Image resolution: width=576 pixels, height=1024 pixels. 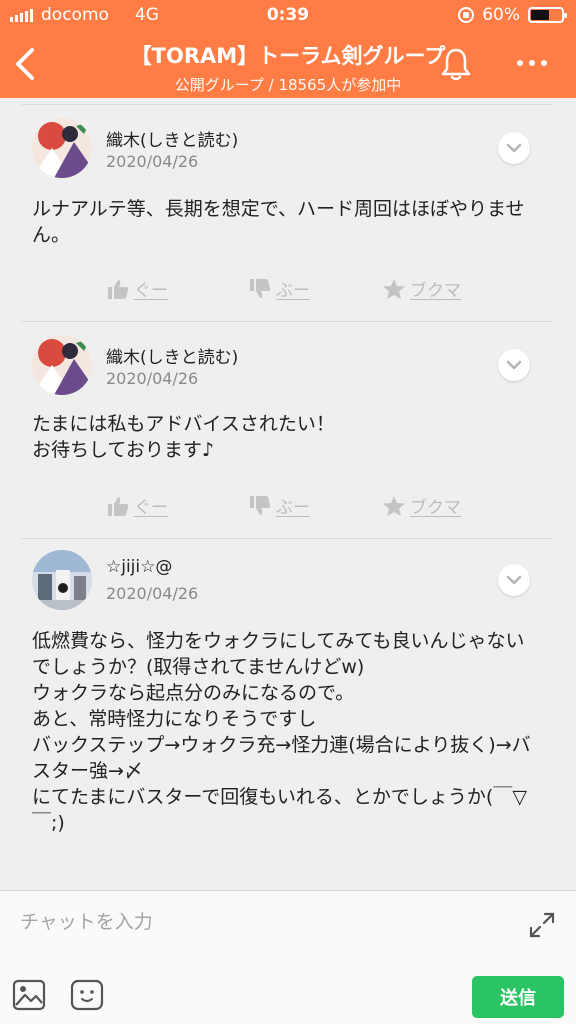 What do you see at coordinates (288, 56) in the screenshot?
I see `group-title: 【TORAM】トーラム剣グループ` at bounding box center [288, 56].